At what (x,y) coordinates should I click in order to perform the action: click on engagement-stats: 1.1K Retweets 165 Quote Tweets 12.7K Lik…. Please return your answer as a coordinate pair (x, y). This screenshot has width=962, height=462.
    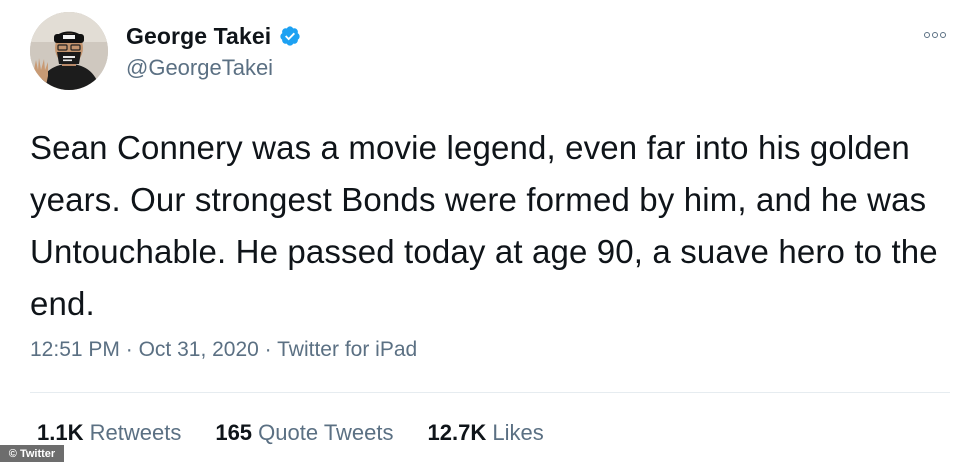
    Looking at the image, I should click on (290, 433).